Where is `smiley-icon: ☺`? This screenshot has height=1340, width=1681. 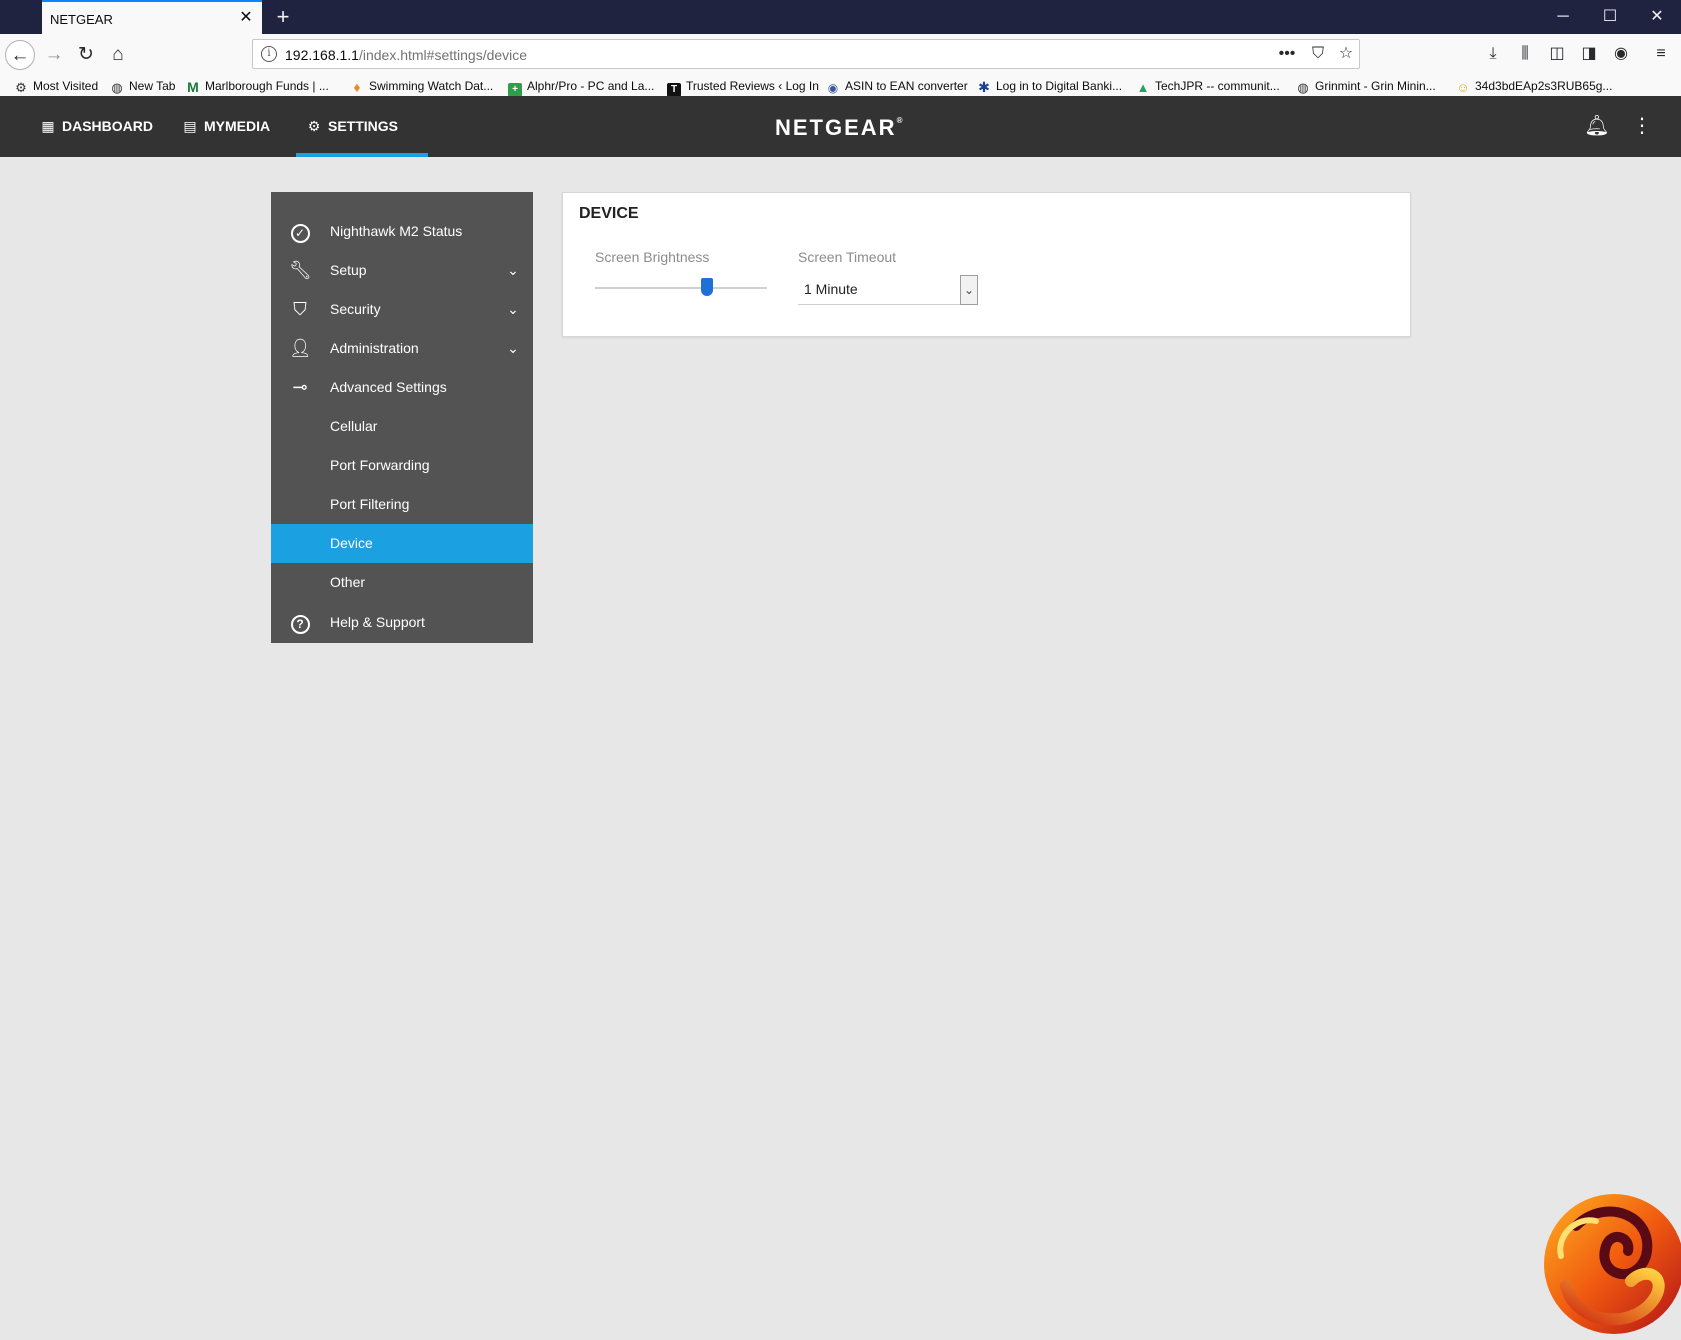
smiley-icon: ☺ is located at coordinates (1463, 87).